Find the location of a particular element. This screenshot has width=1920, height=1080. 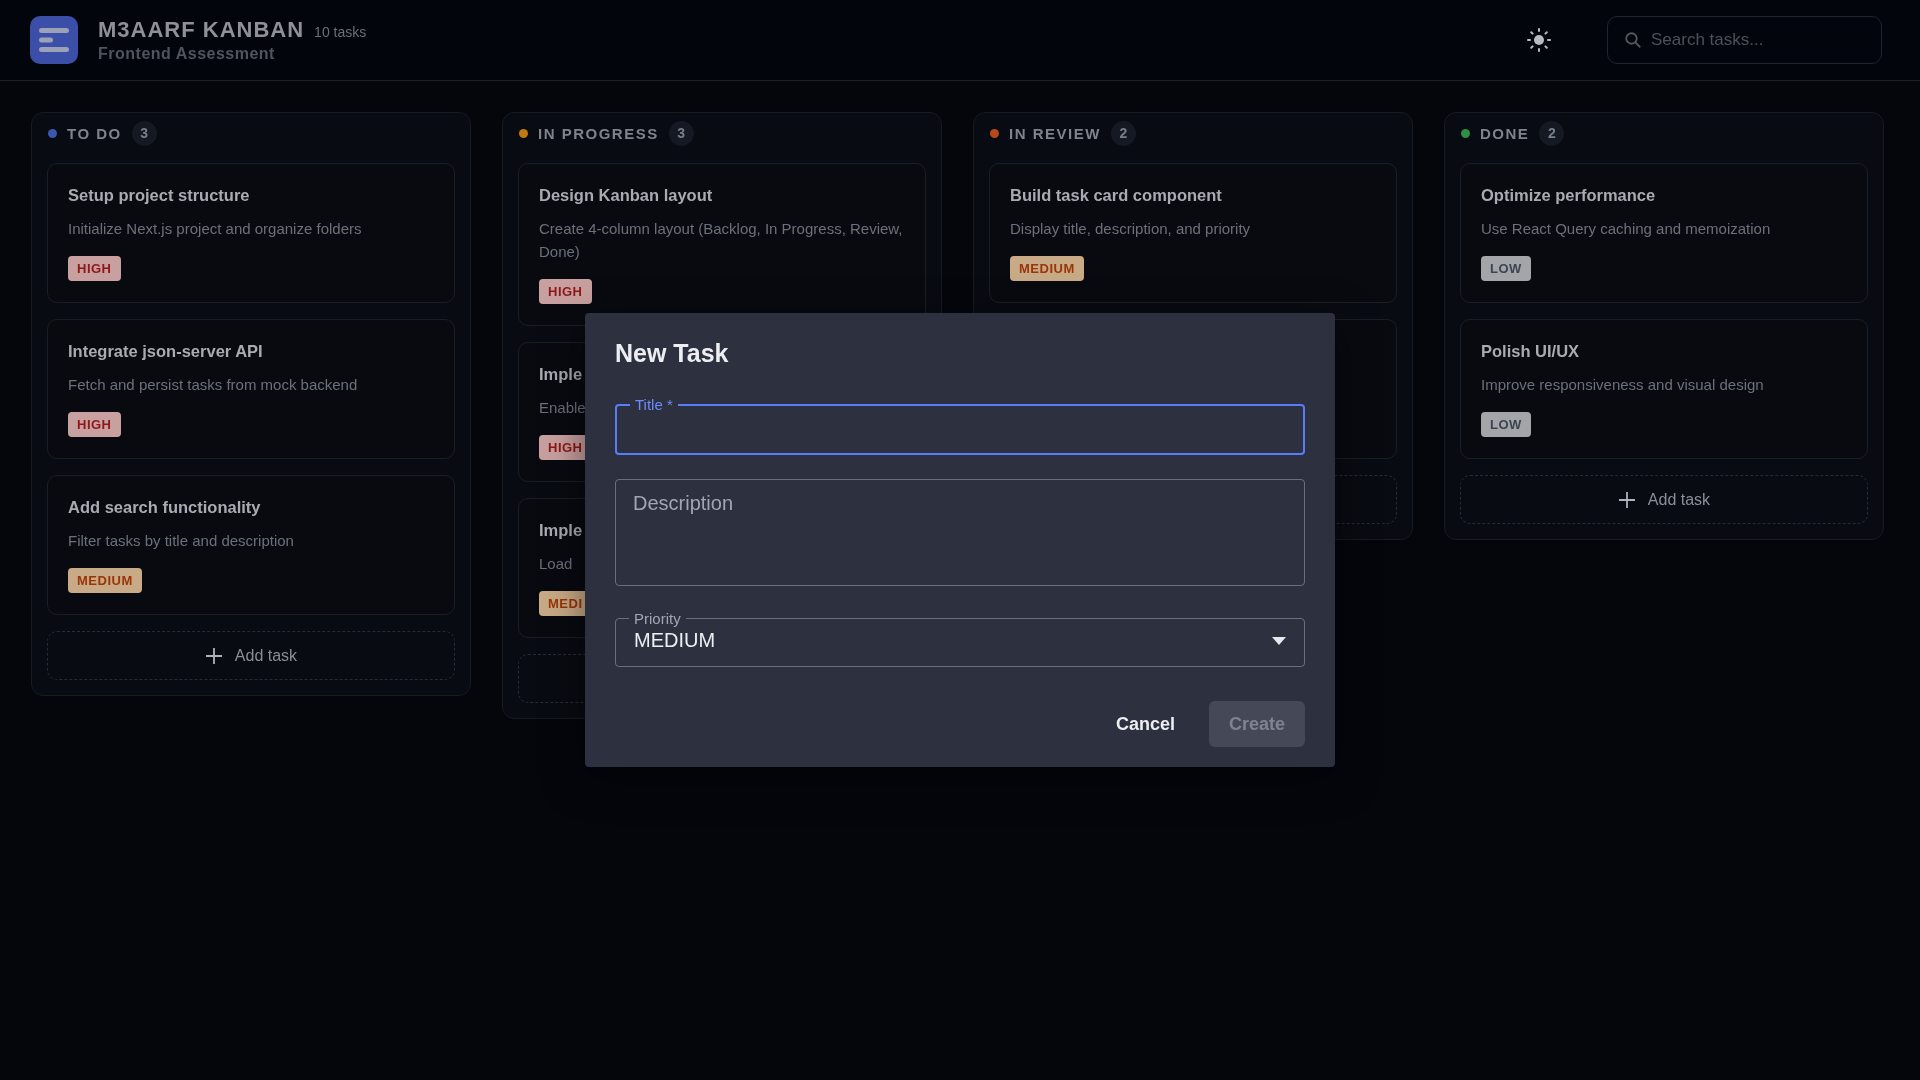

task-card: Polish UI/UX Improve responsiveness and visual design LOW is located at coordinates (1664, 389).